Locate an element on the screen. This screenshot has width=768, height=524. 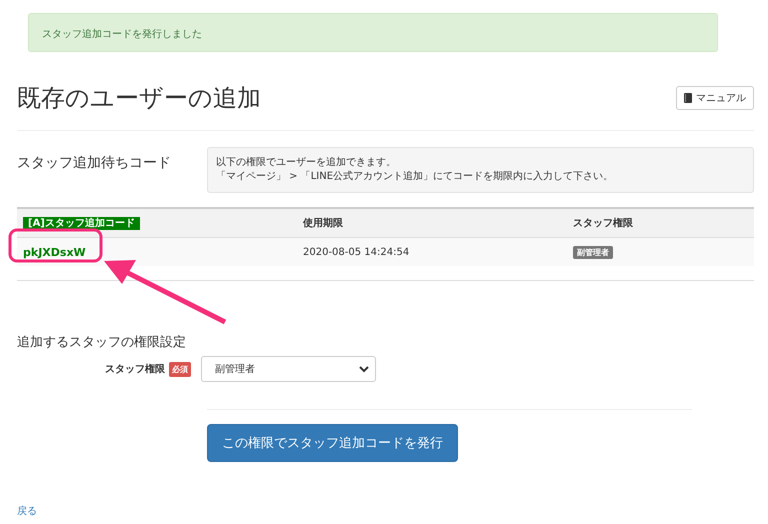
column-header: [A]スタッフ追加コード is located at coordinates (81, 223).